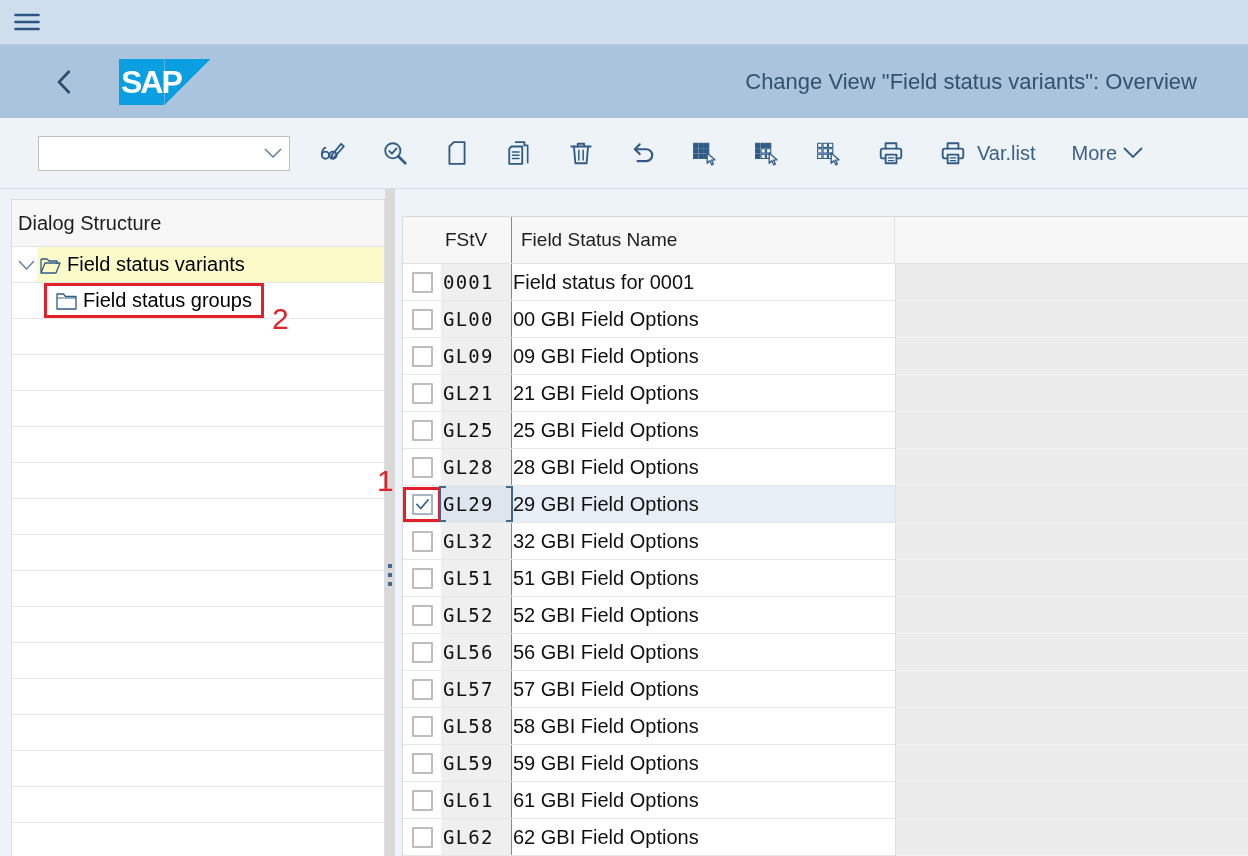  Describe the element at coordinates (476, 837) in the screenshot. I see `table-cell: GL62` at that location.